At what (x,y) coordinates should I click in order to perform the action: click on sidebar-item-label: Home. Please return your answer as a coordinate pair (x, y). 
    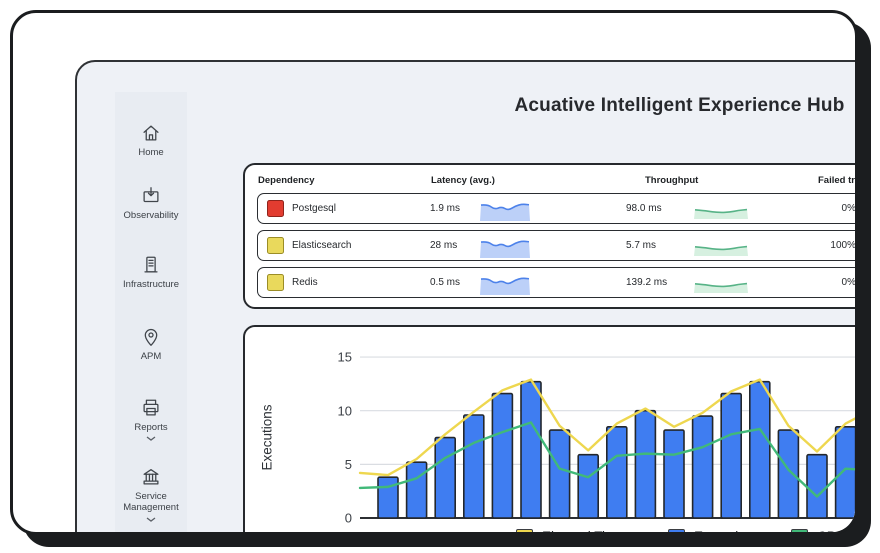
    Looking at the image, I should click on (151, 152).